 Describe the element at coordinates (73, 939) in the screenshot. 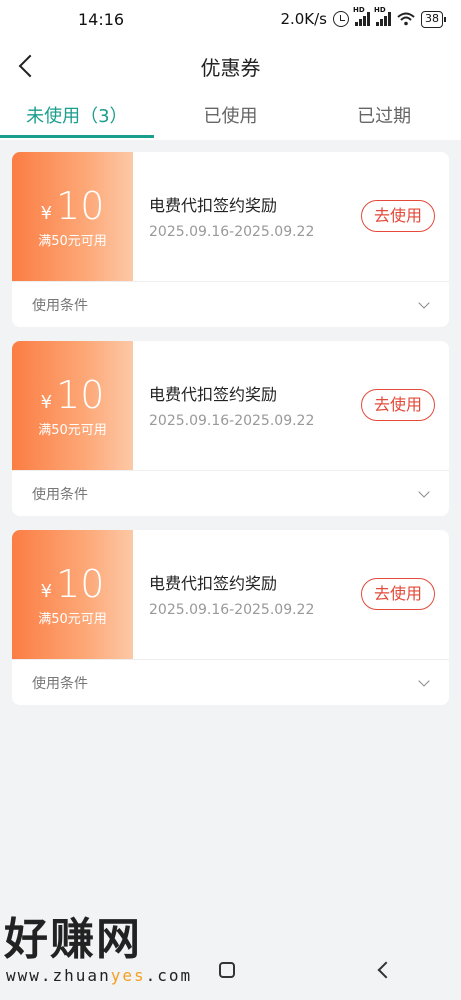

I see `watermark-text: 好赚网` at that location.